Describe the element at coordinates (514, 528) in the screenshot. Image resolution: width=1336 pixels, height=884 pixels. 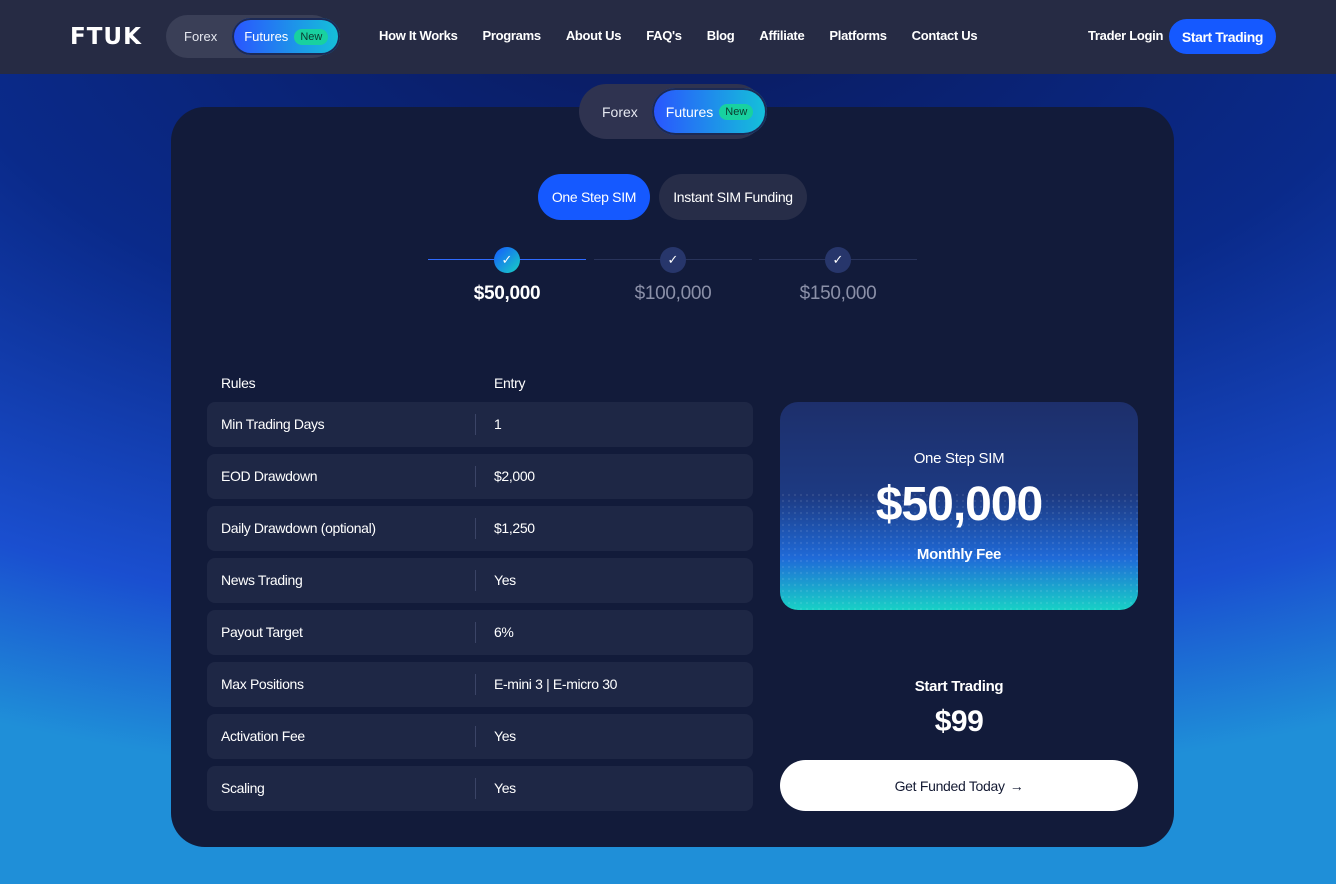
I see `rule-value: $1,250` at that location.